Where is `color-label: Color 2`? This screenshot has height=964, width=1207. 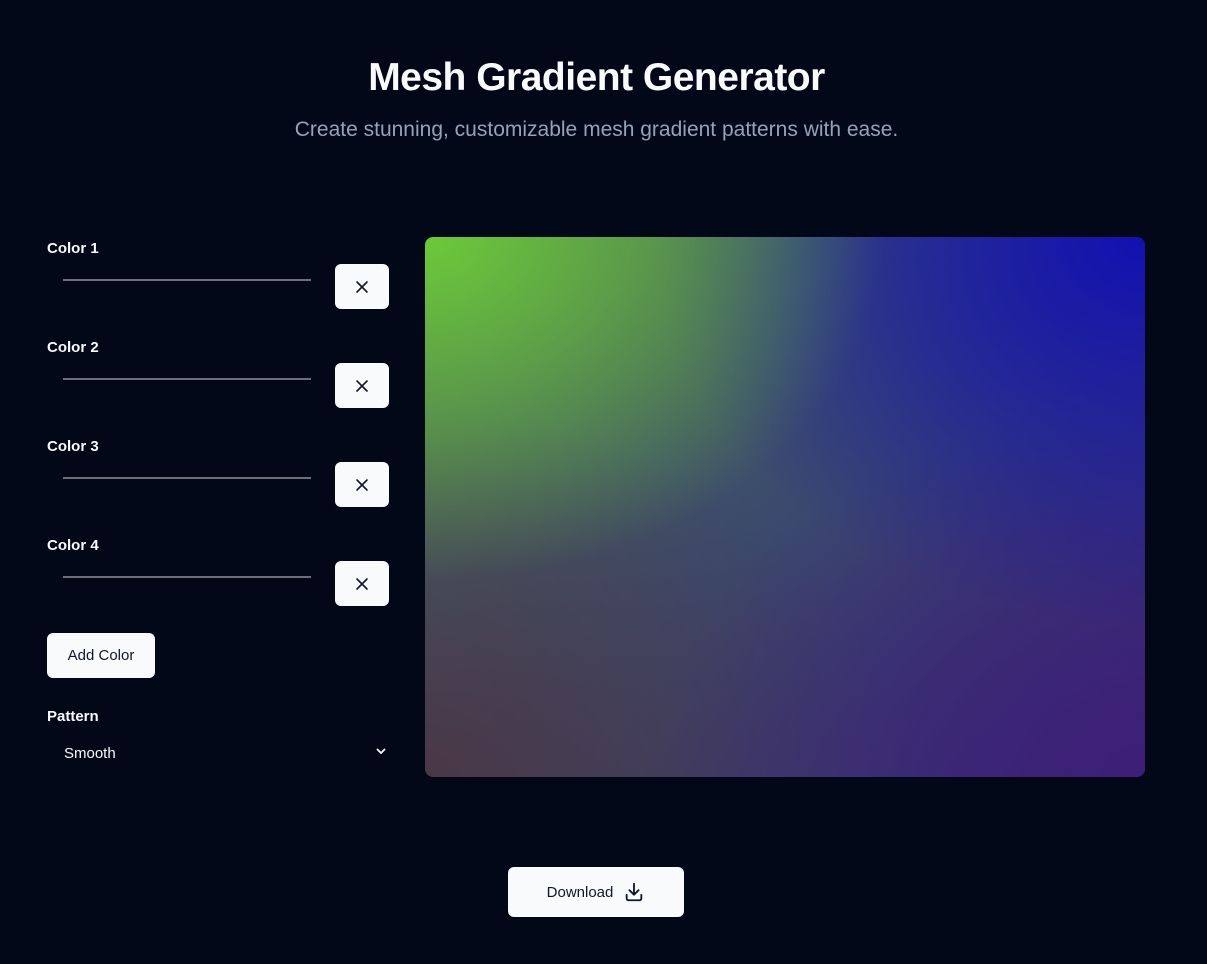 color-label: Color 2 is located at coordinates (73, 347).